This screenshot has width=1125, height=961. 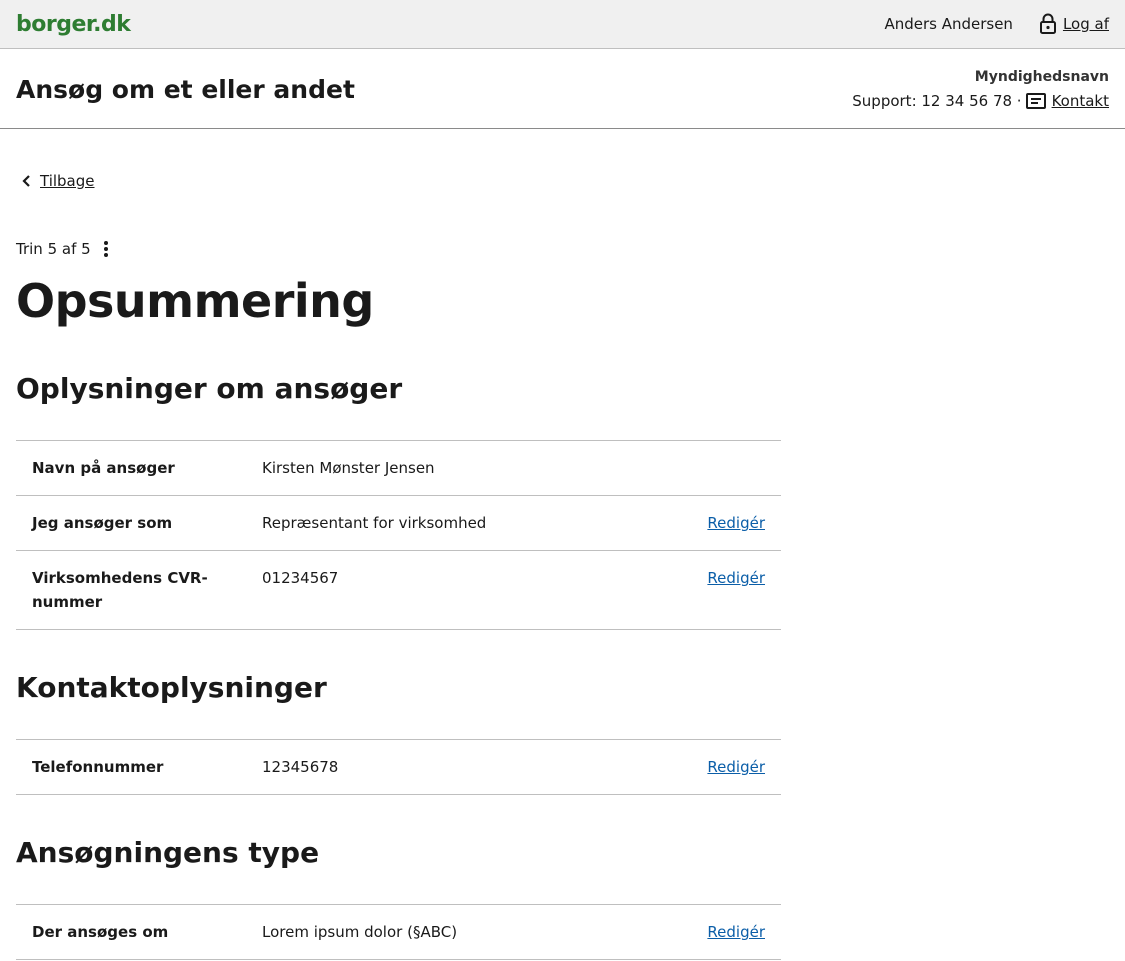 What do you see at coordinates (456, 932) in the screenshot?
I see `row-value: Lorem ipsum dolor (§ABC)` at bounding box center [456, 932].